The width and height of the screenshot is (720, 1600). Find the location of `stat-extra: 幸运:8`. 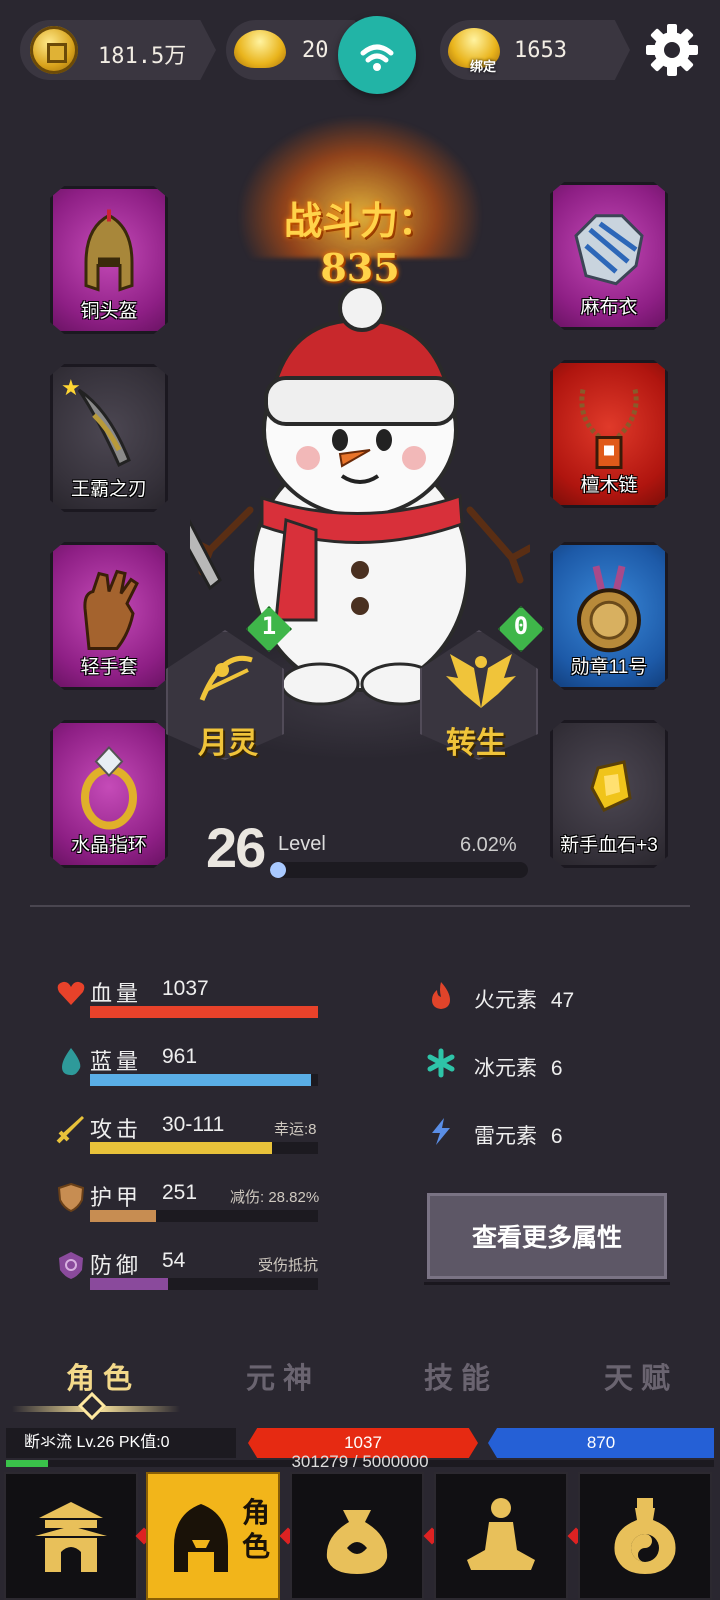

stat-extra: 幸运:8 is located at coordinates (295, 1129).